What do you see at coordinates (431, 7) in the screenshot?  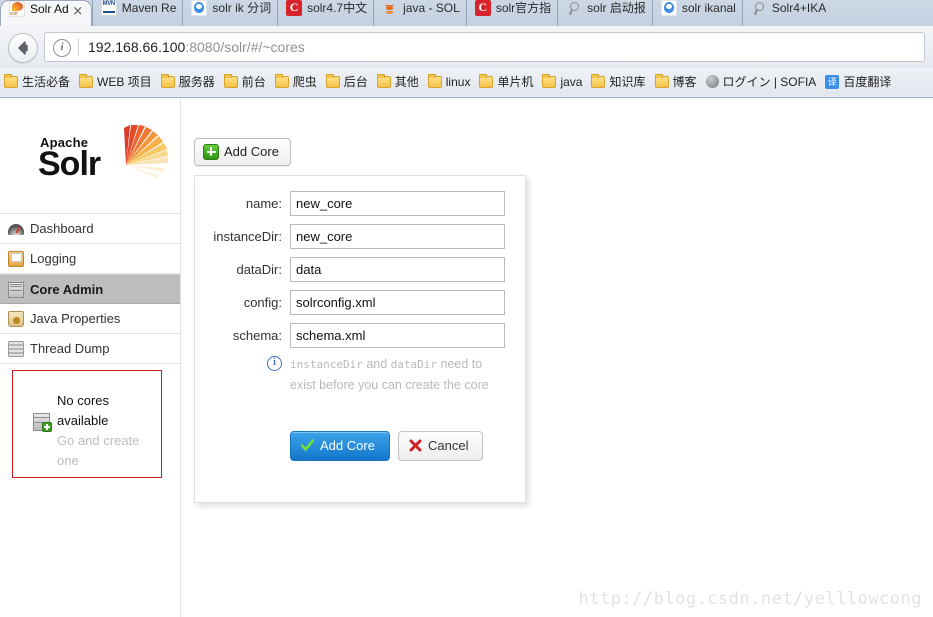 I see `tab-label: java - SOL` at bounding box center [431, 7].